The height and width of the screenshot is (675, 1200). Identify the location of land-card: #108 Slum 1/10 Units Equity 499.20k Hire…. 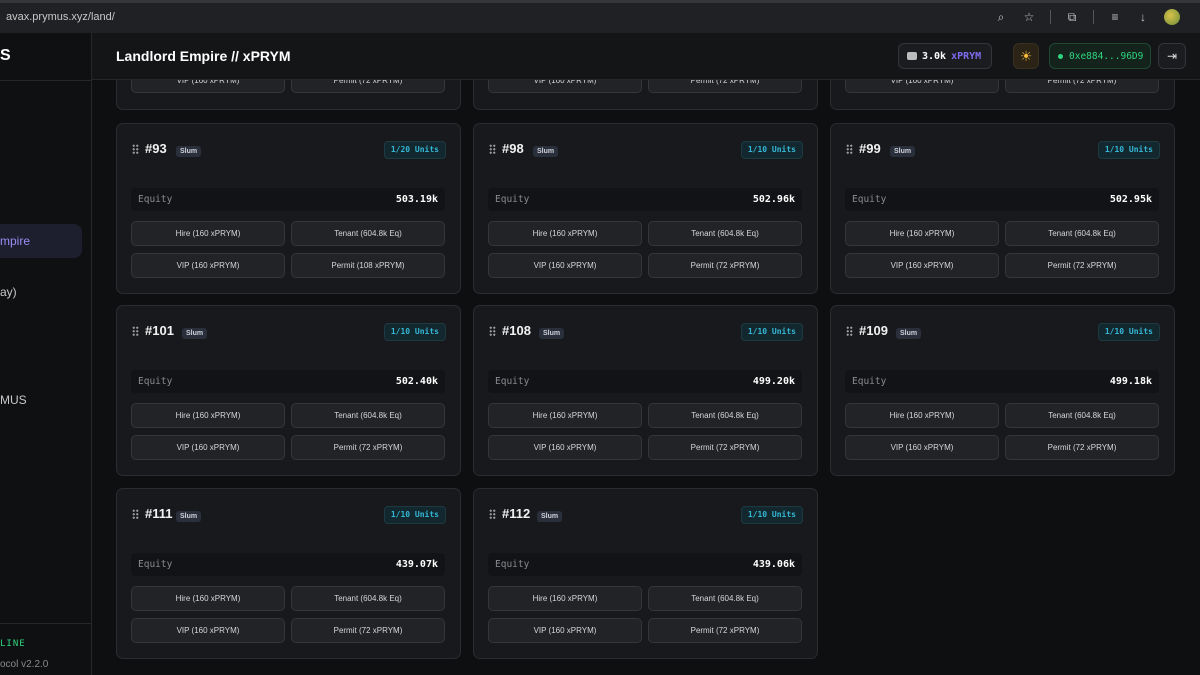
(645, 390).